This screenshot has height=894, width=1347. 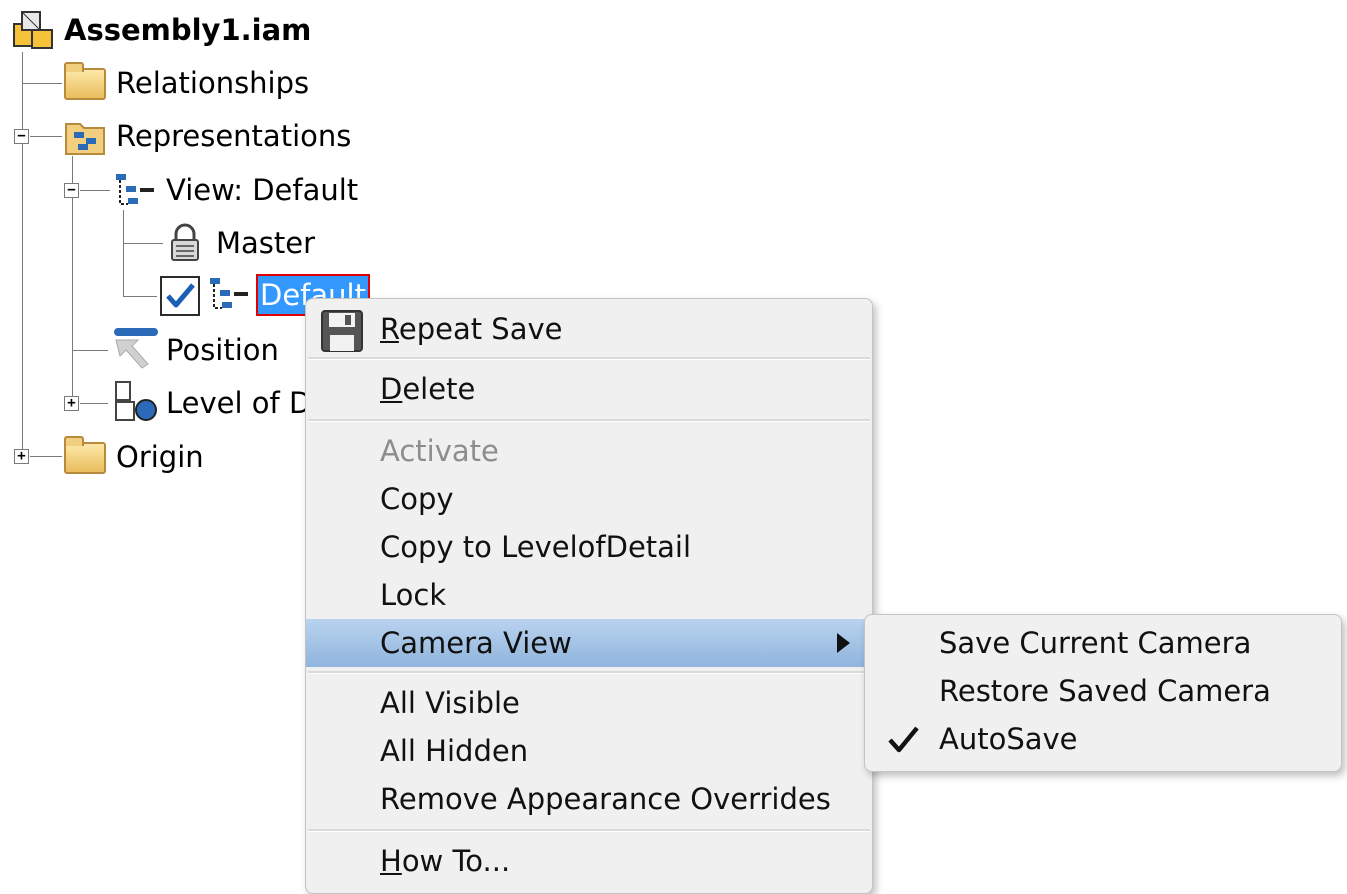 I want to click on tree-node-relationships: Relationships, so click(x=212, y=83).